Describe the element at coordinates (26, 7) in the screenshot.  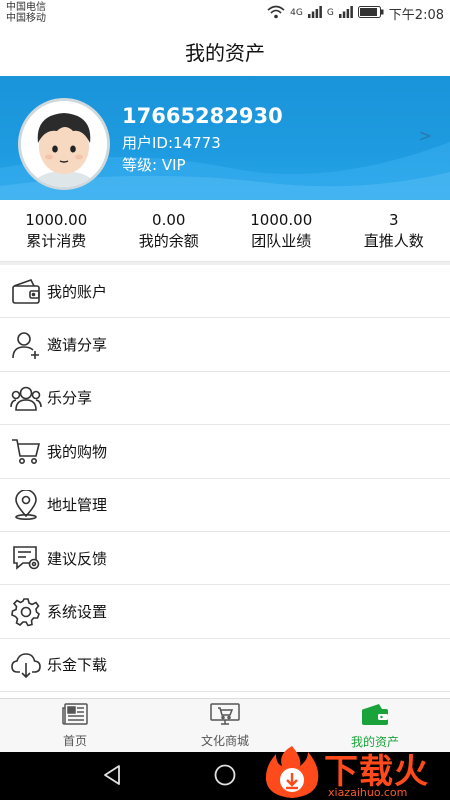
I see `carrier-1: 中国电信` at that location.